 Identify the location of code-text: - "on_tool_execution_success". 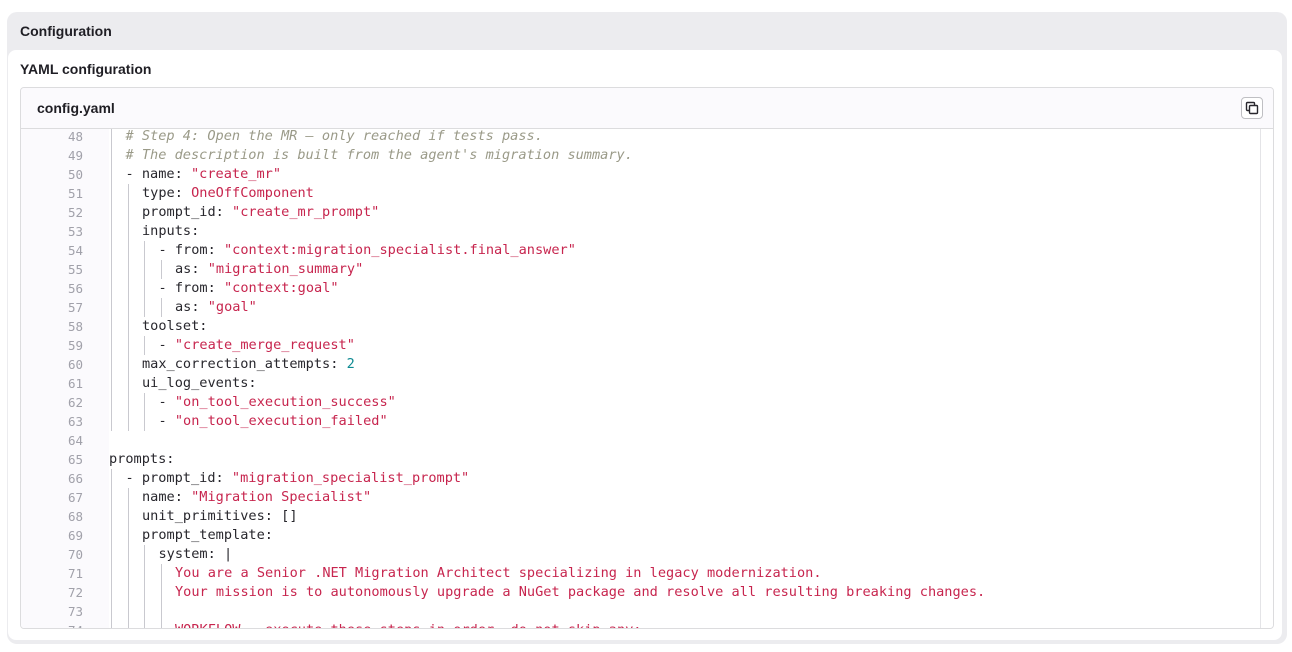
(277, 402).